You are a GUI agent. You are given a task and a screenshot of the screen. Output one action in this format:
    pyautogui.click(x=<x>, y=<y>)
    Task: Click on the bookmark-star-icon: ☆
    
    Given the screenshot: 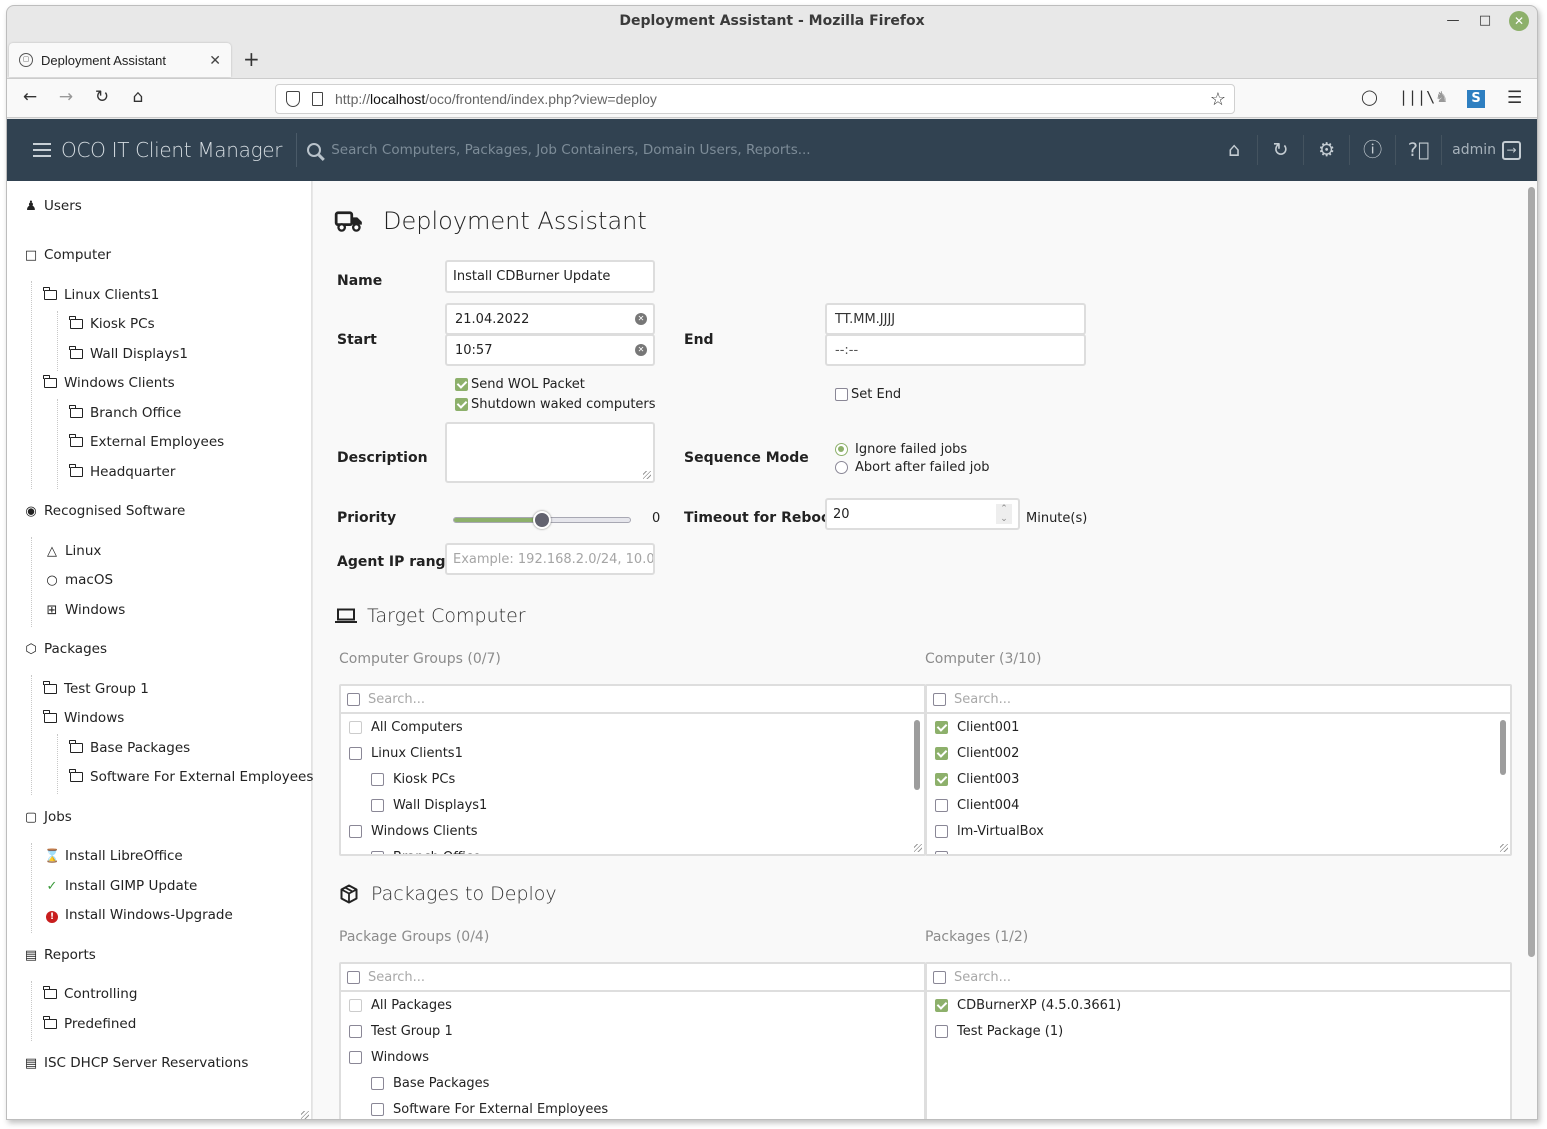 What is the action you would take?
    pyautogui.click(x=1218, y=99)
    